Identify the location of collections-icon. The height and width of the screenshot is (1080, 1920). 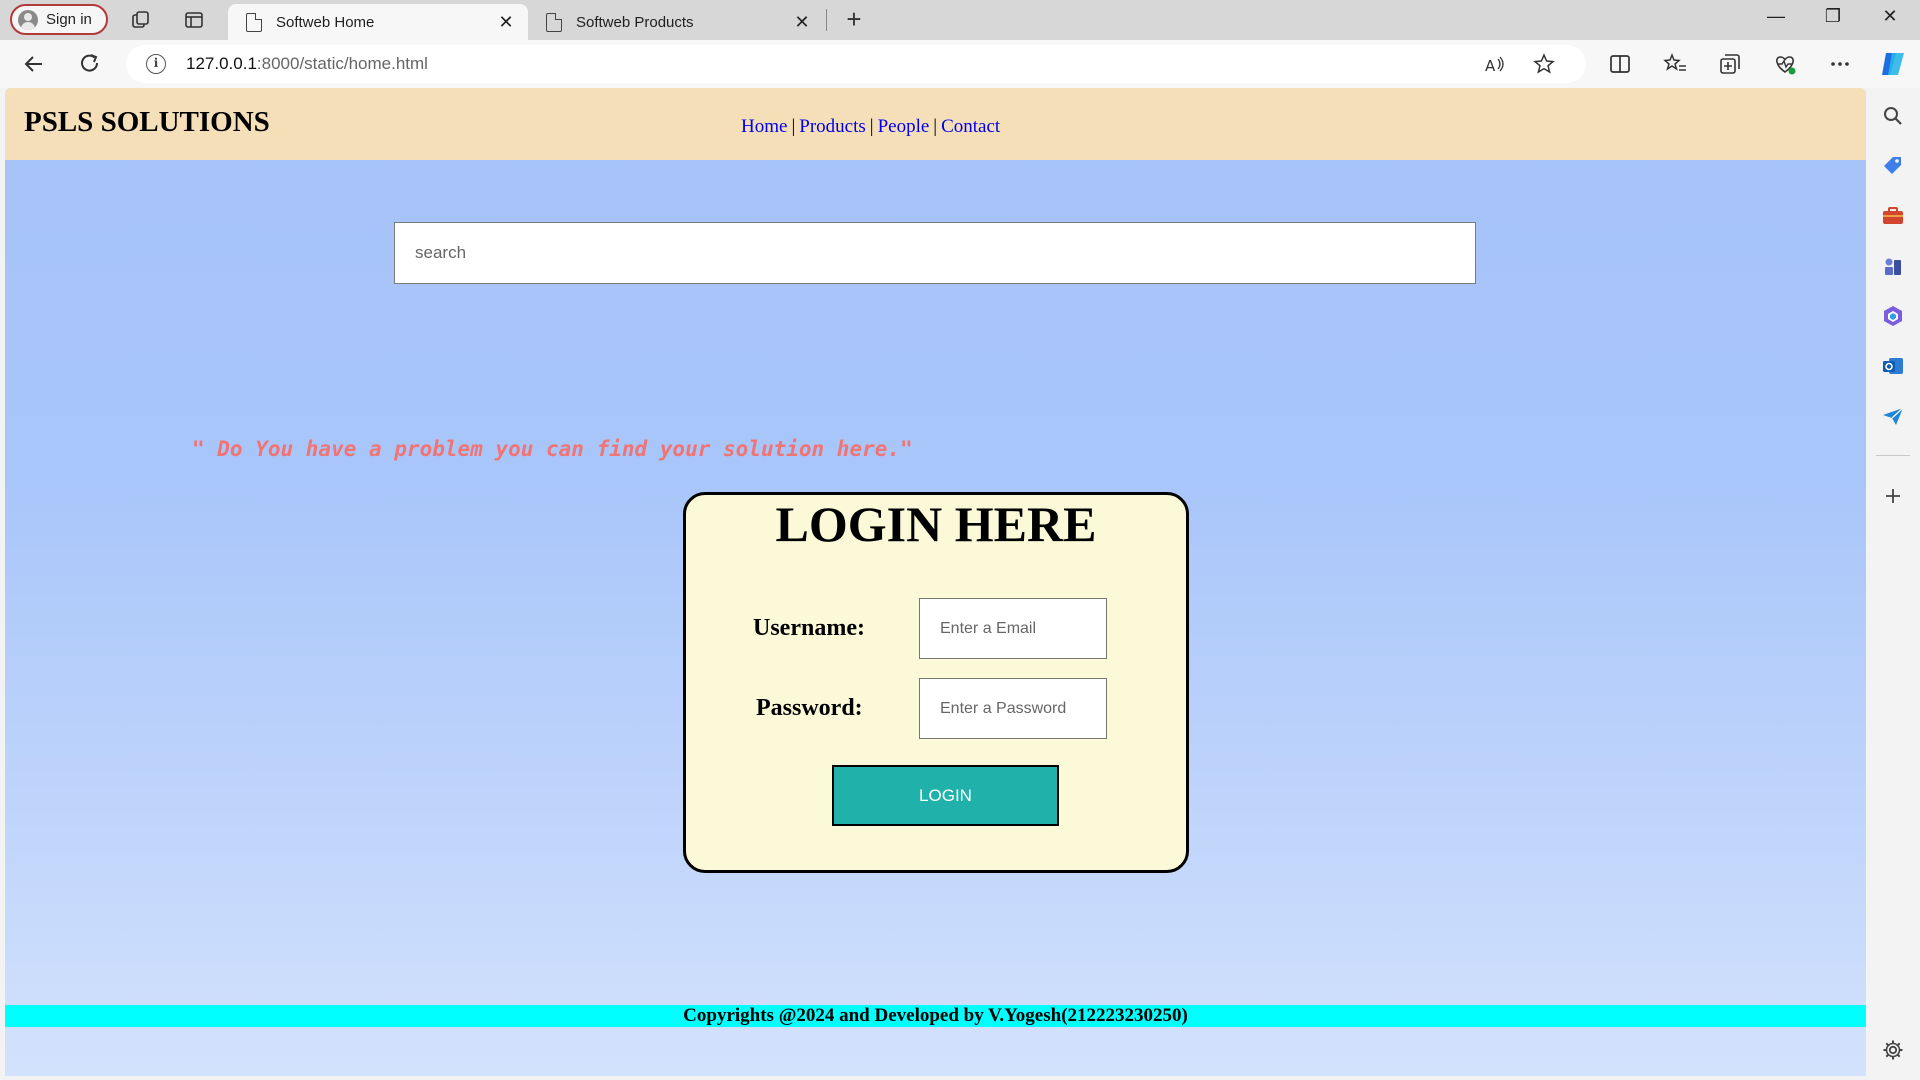
(1730, 64).